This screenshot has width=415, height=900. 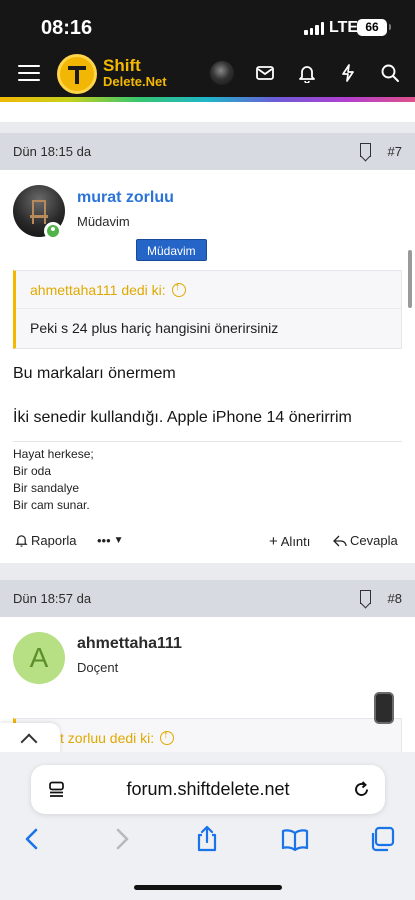 I want to click on post-header: Dün 18:15 da #7, so click(x=207, y=151).